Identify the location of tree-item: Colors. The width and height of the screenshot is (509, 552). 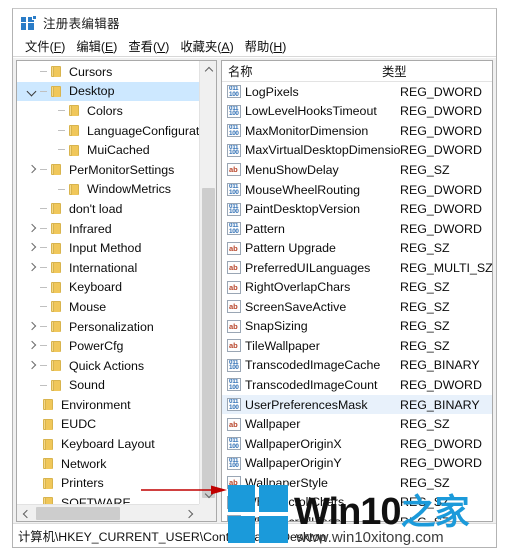
(108, 111).